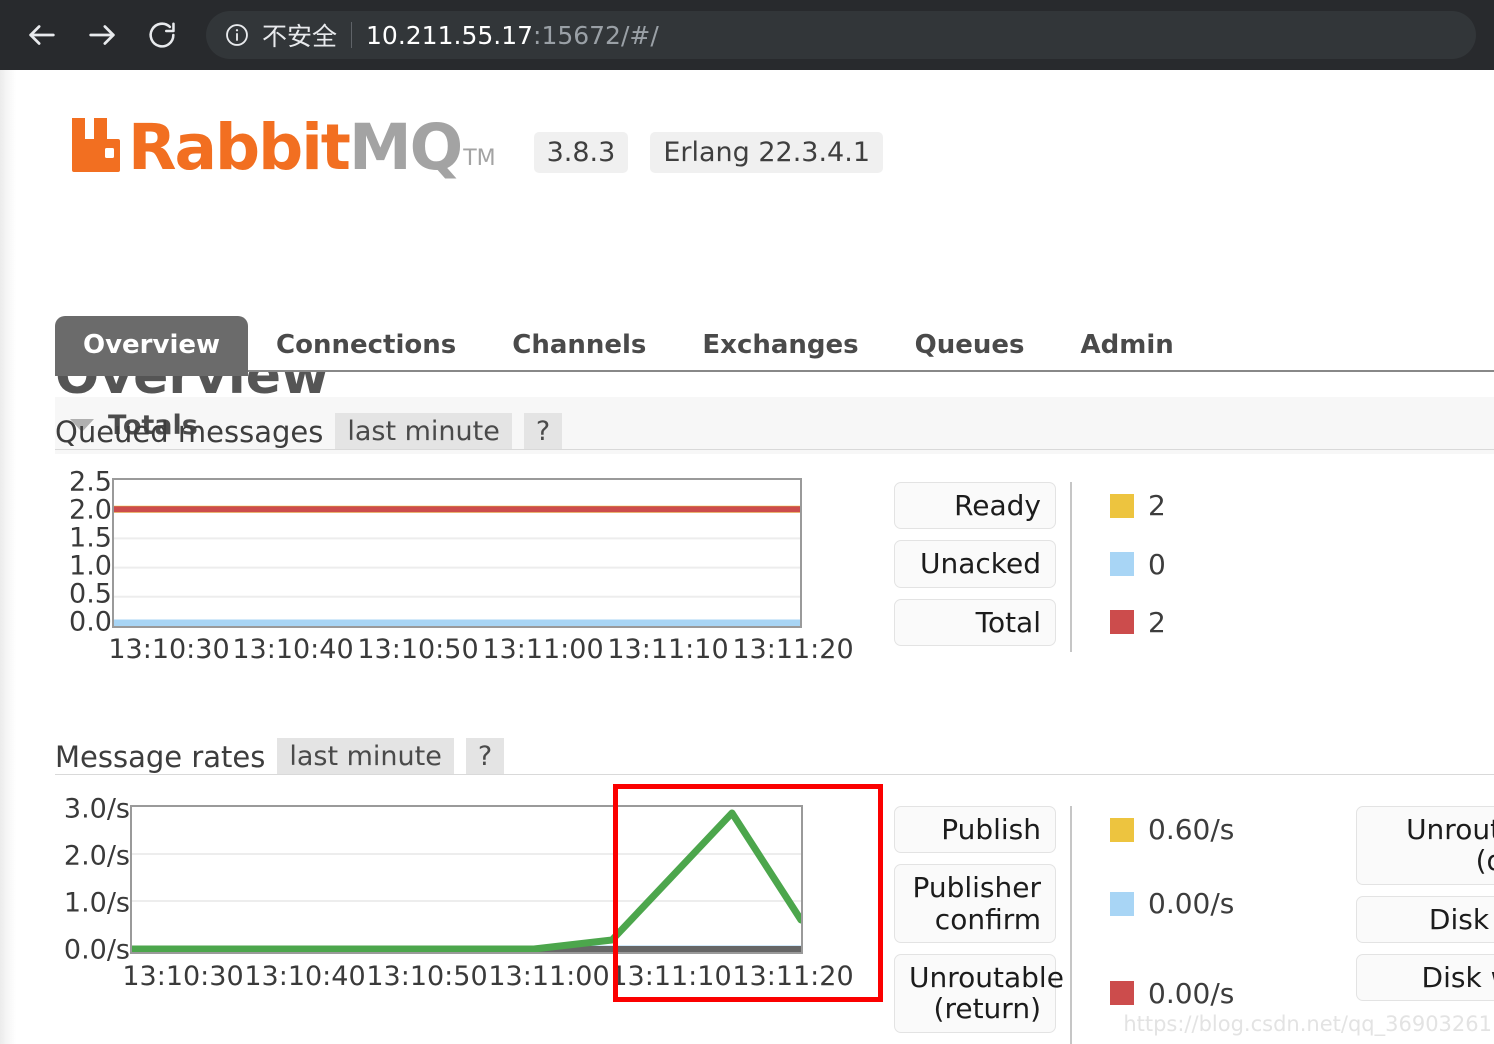 The image size is (1494, 1044). Describe the element at coordinates (774, 449) in the screenshot. I see `queued-messages-rule` at that location.